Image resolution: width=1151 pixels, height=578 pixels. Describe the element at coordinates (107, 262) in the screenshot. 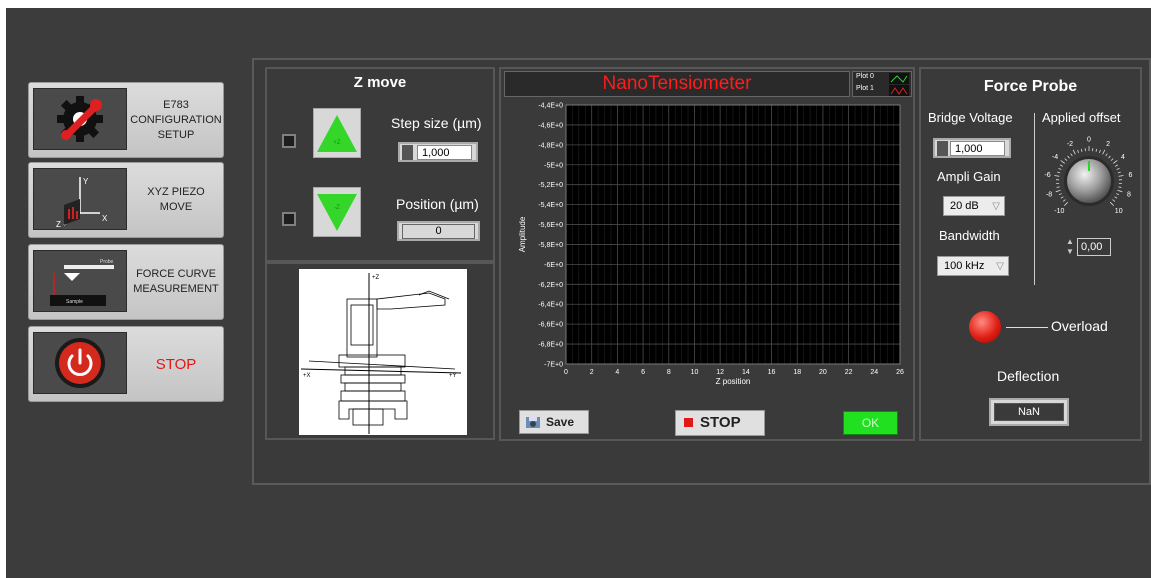

I see `probe-text: Probe` at that location.